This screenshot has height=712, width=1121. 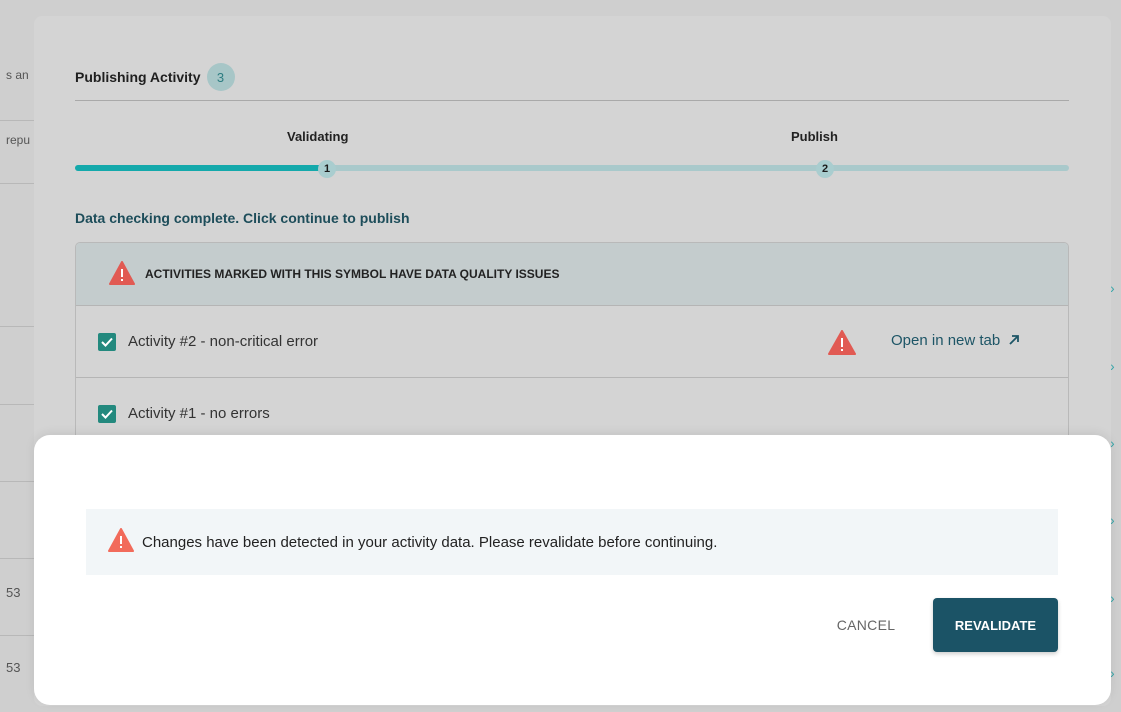 What do you see at coordinates (572, 100) in the screenshot?
I see `header-divider` at bounding box center [572, 100].